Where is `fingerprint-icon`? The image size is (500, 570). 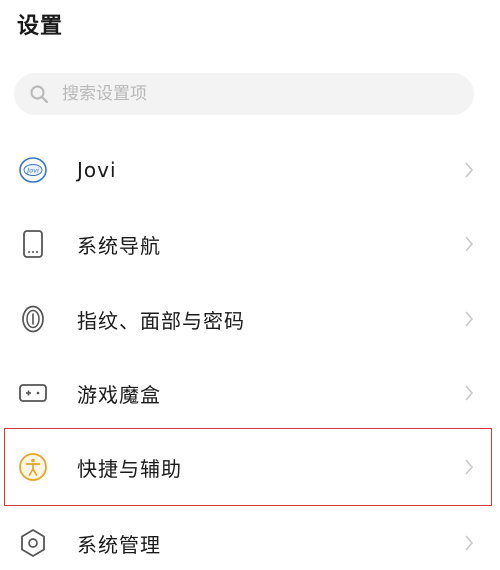
fingerprint-icon is located at coordinates (33, 319).